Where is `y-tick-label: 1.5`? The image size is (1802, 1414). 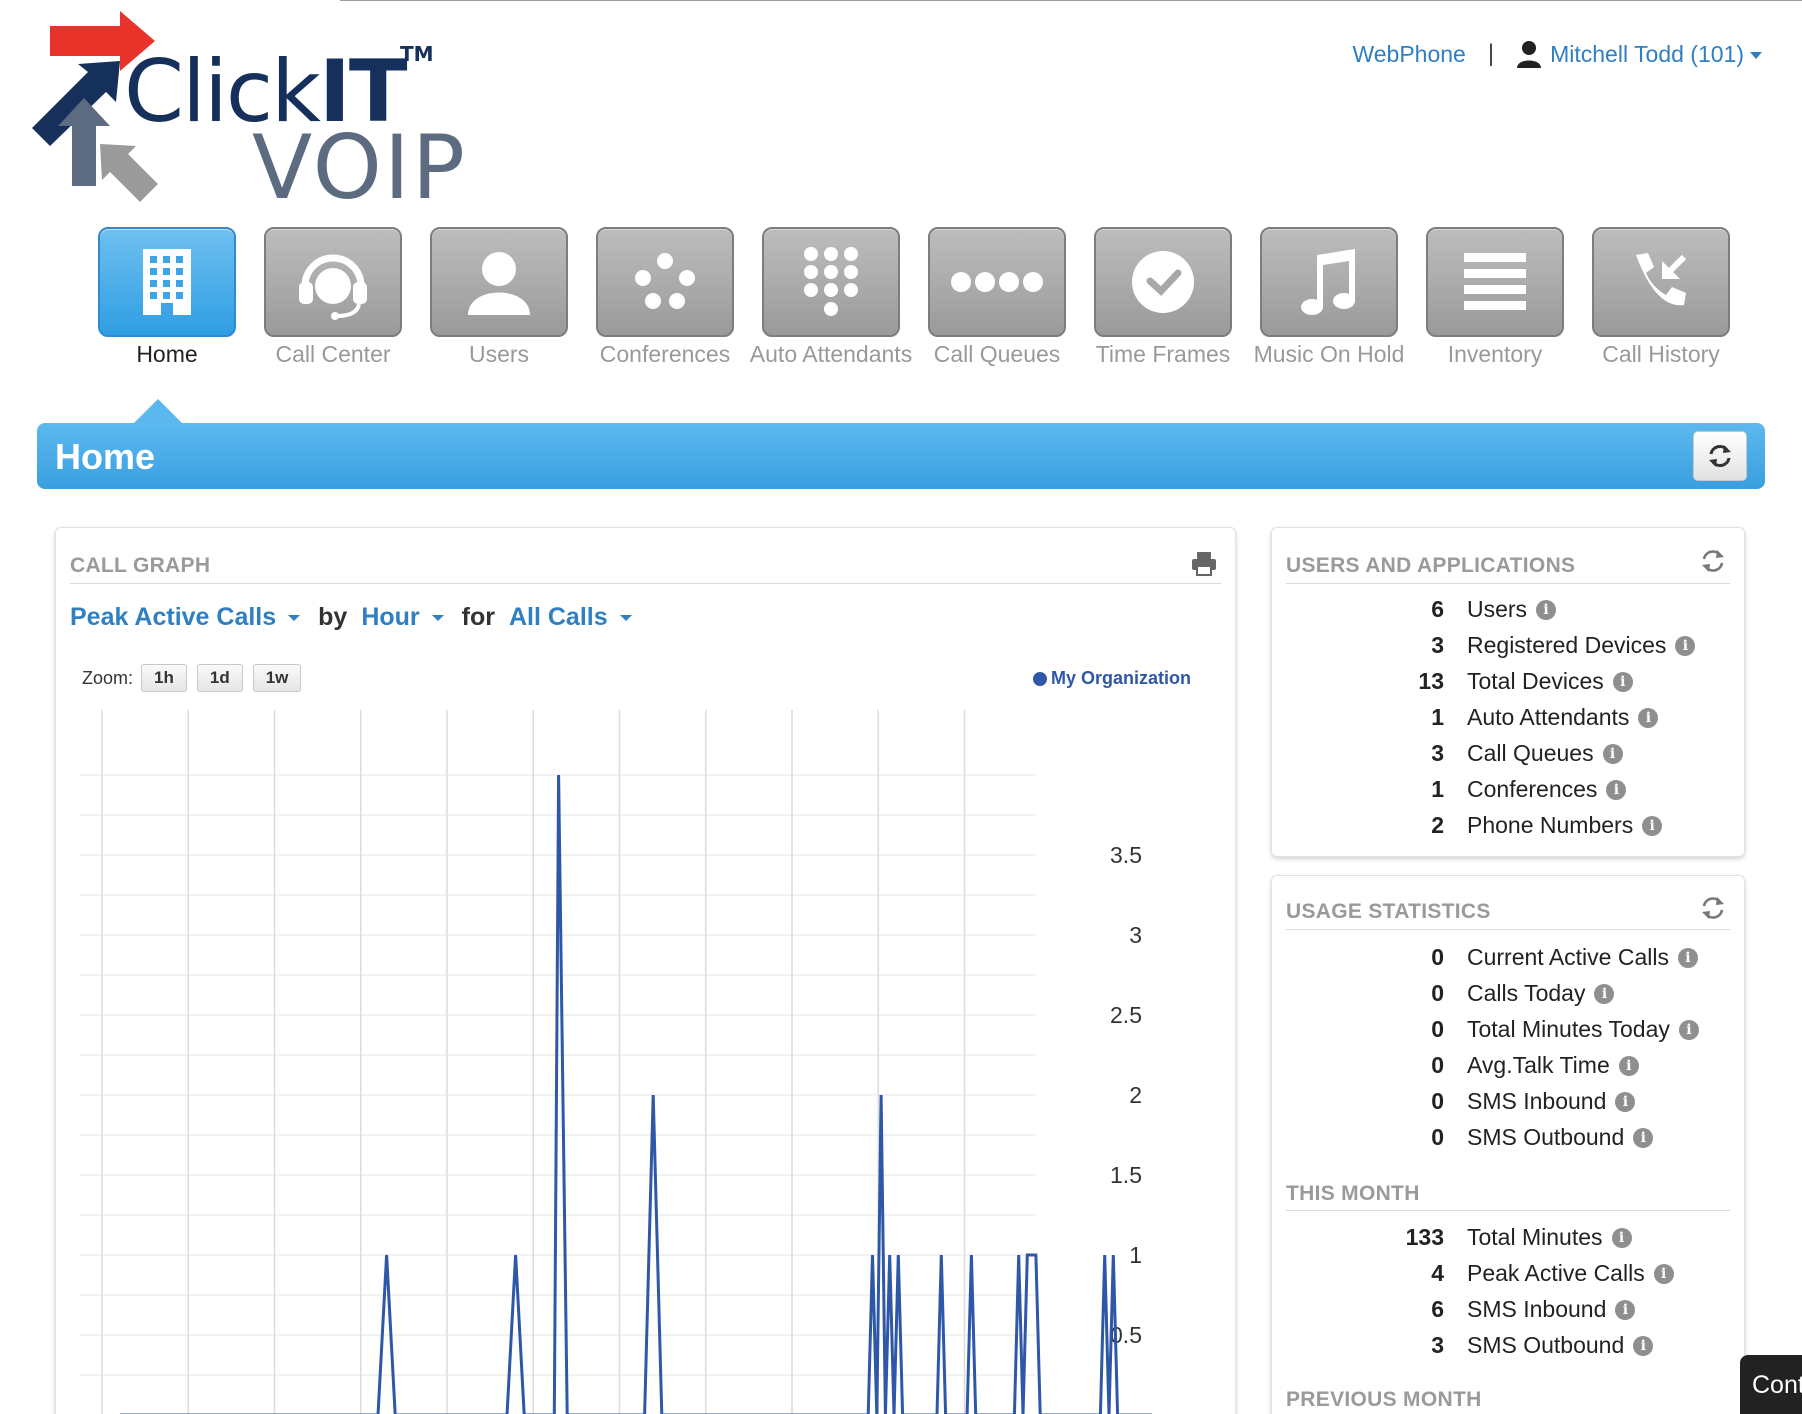
y-tick-label: 1.5 is located at coordinates (1126, 1175).